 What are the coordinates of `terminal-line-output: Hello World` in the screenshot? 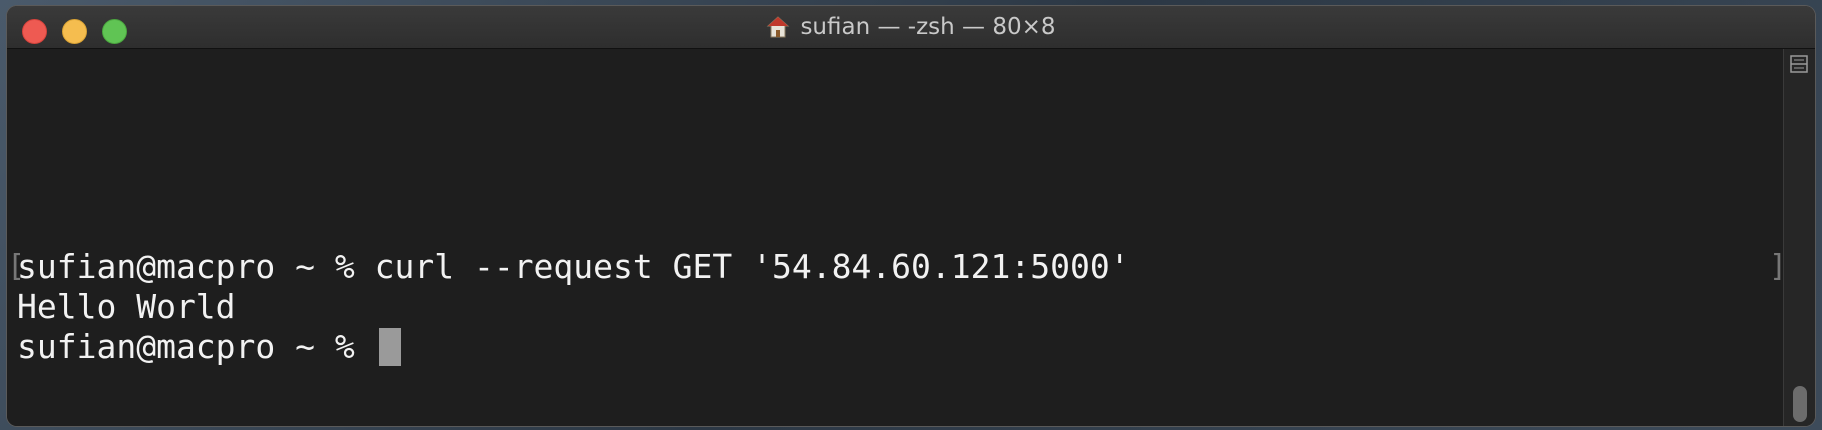 It's located at (126, 306).